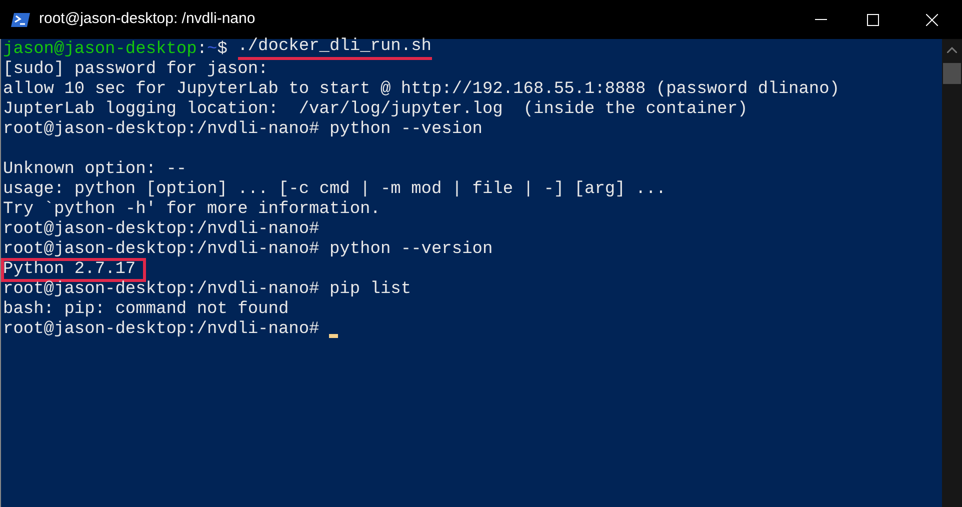 Image resolution: width=962 pixels, height=507 pixels. Describe the element at coordinates (333, 336) in the screenshot. I see `text-cursor` at that location.